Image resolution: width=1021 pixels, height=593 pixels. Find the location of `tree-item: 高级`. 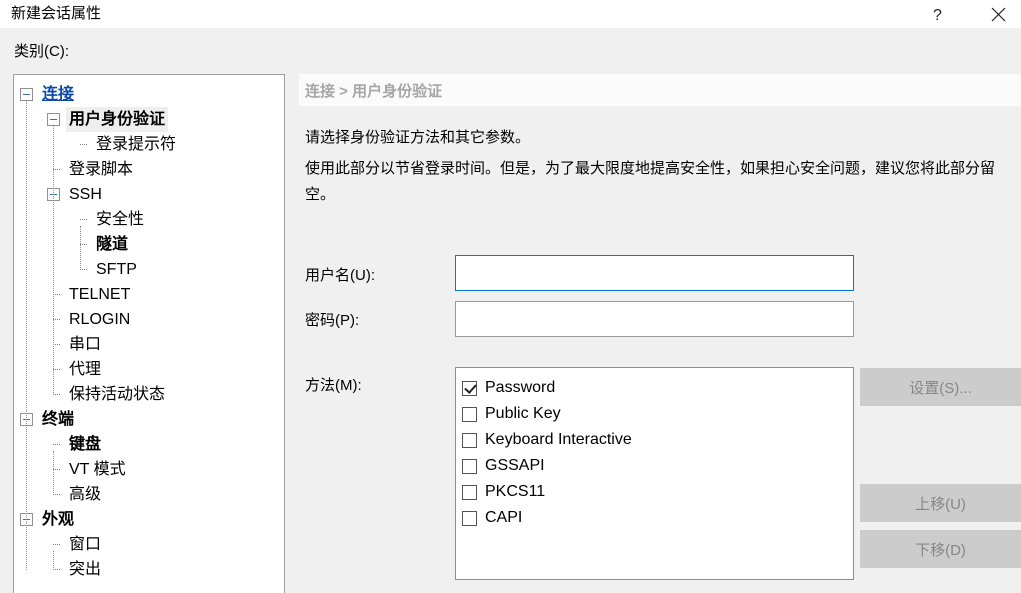

tree-item: 高级 is located at coordinates (149, 494).